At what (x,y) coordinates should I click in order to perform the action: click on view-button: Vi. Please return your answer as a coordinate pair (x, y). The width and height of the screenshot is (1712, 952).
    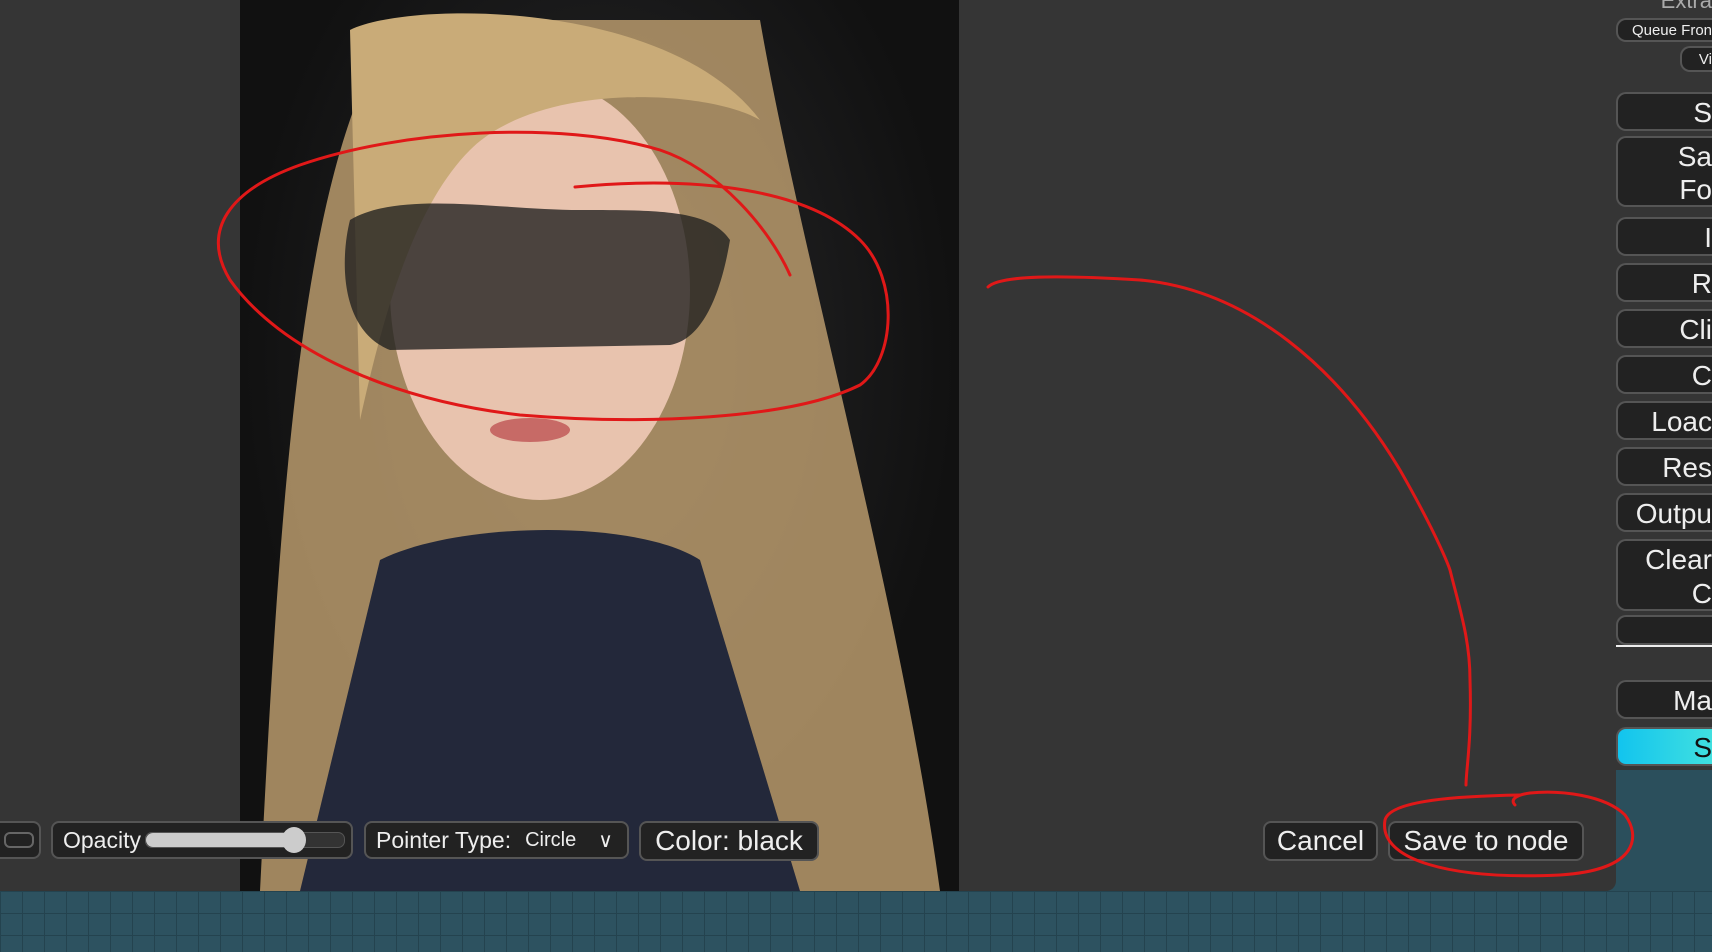
    Looking at the image, I should click on (1696, 59).